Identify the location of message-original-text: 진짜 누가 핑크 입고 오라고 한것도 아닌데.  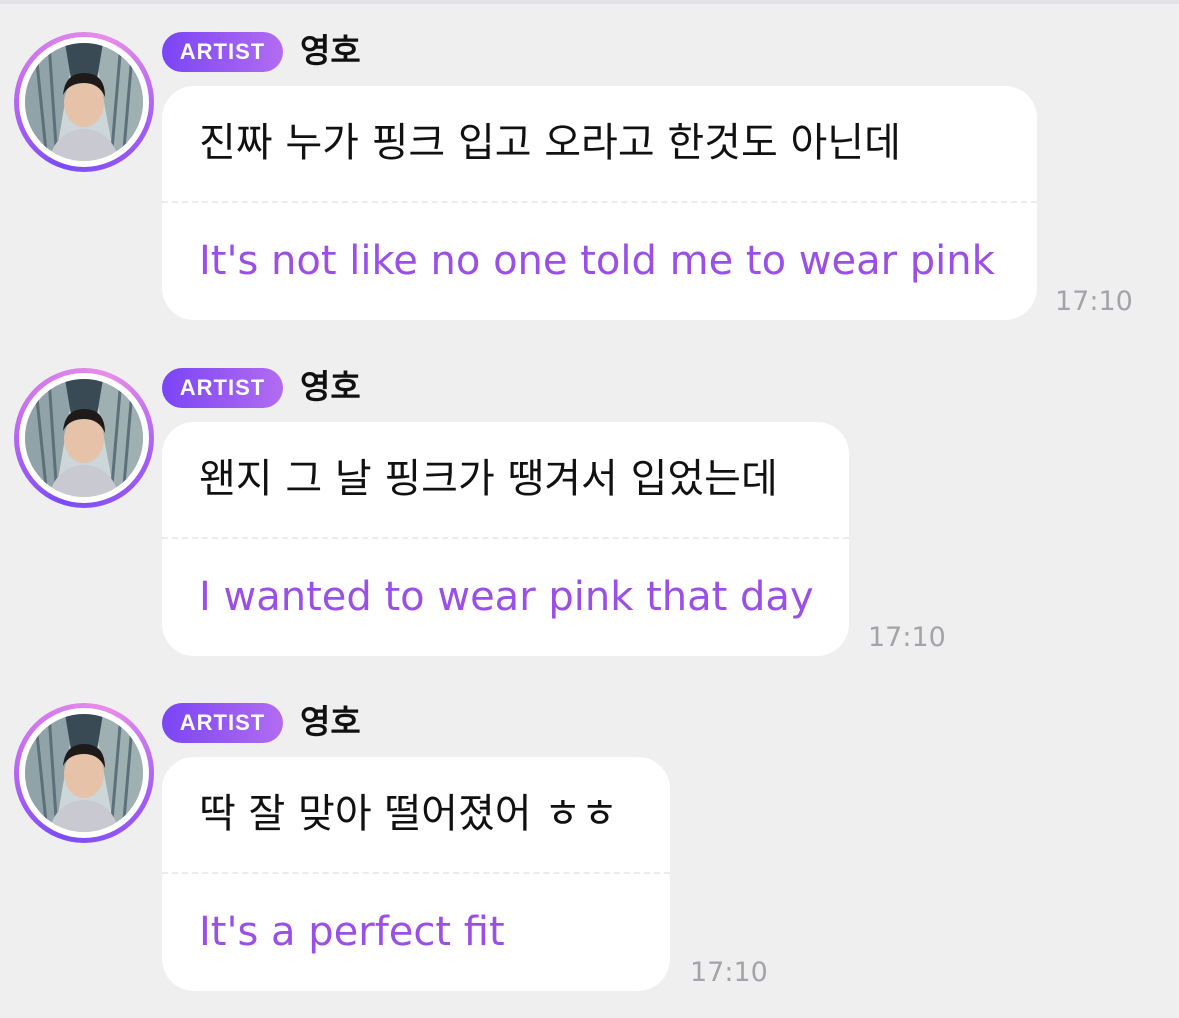
(550, 143).